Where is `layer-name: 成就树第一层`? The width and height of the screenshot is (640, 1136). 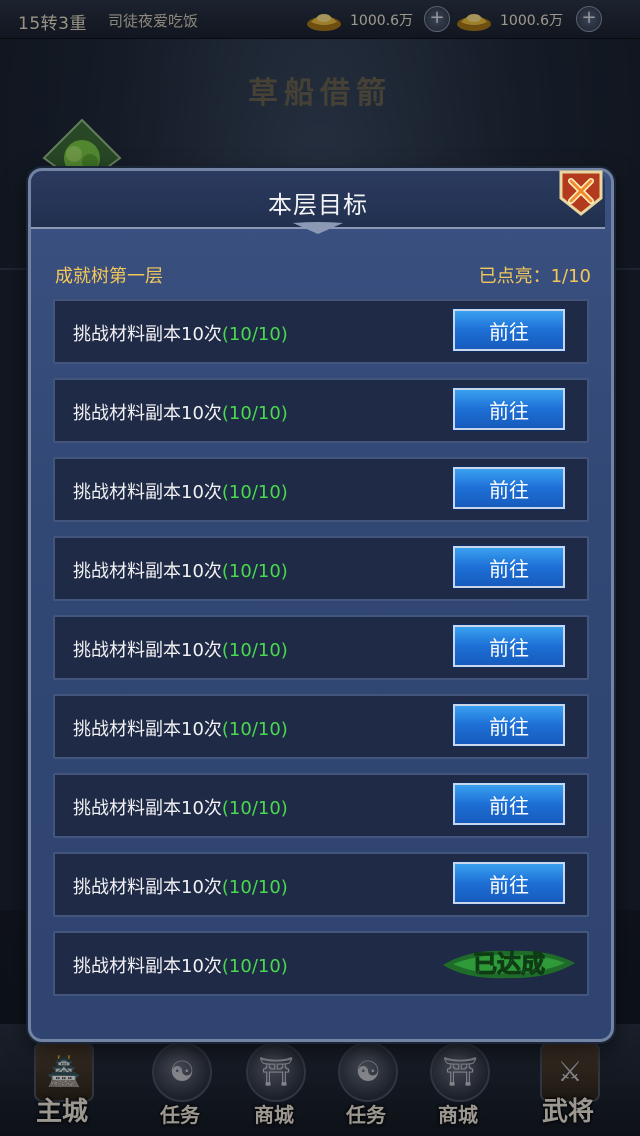
layer-name: 成就树第一层 is located at coordinates (109, 276).